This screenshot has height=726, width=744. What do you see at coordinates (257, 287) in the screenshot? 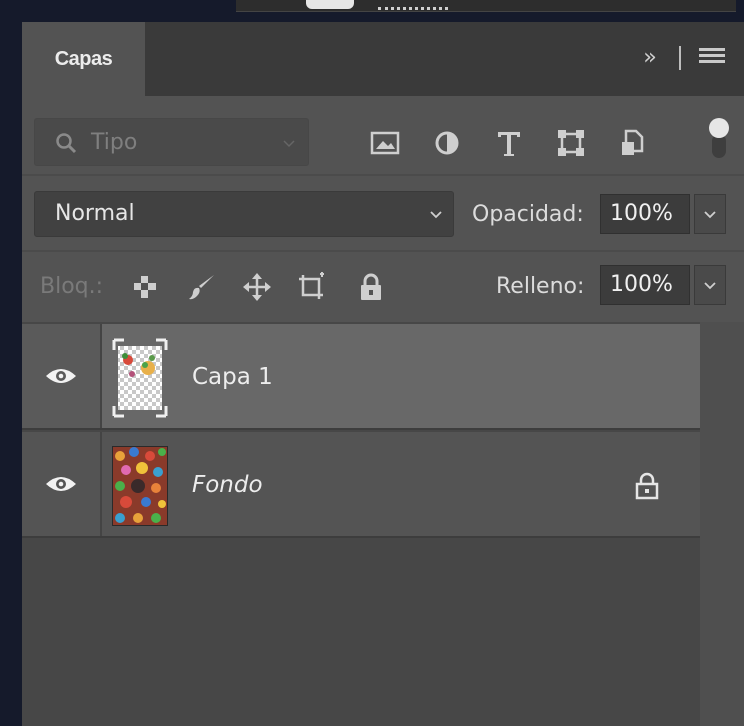
I see `lock-position-icon` at bounding box center [257, 287].